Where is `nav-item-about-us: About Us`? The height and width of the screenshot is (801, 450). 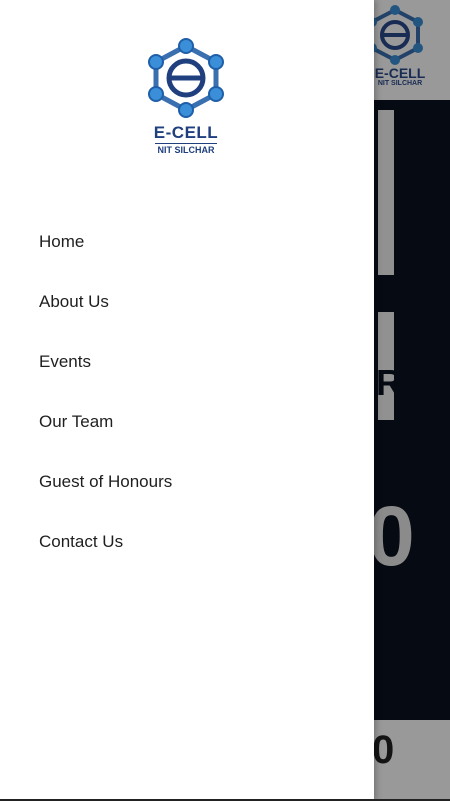 nav-item-about-us: About Us is located at coordinates (105, 308).